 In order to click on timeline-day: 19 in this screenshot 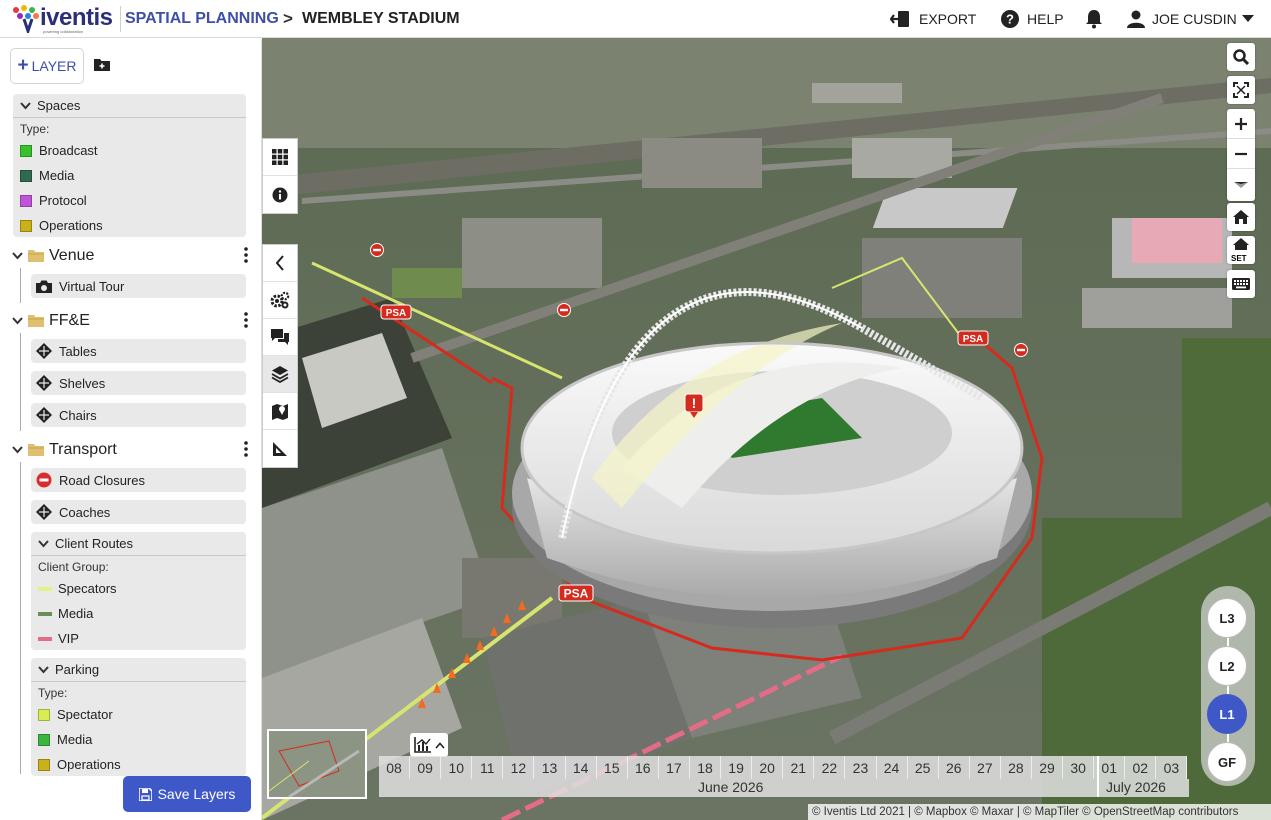, I will do `click(737, 767)`.